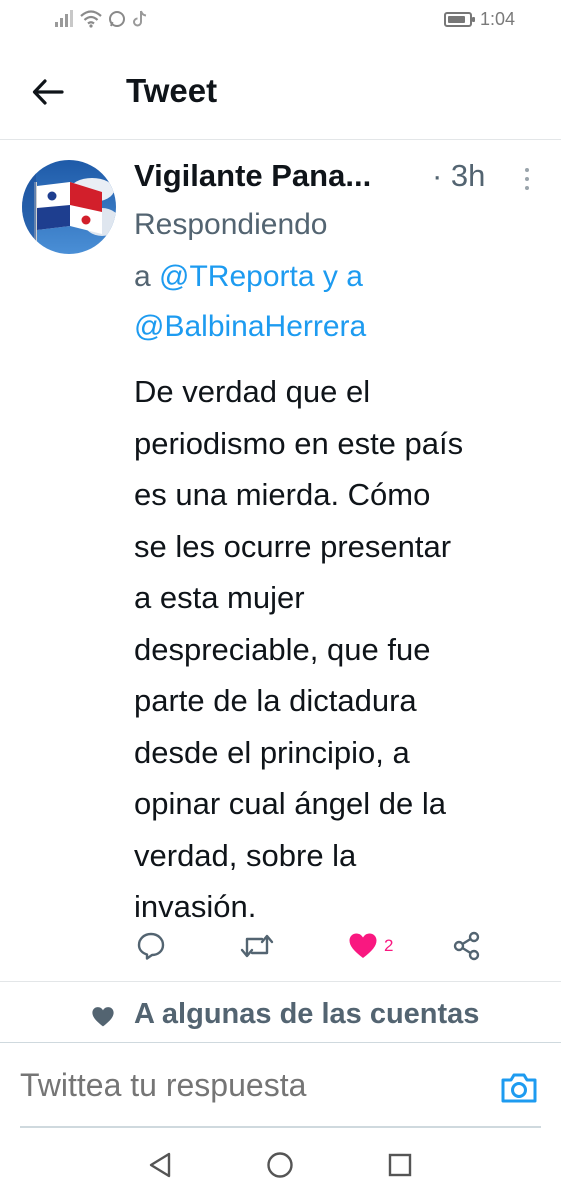  I want to click on panama-flag-avatar-image, so click(69, 207).